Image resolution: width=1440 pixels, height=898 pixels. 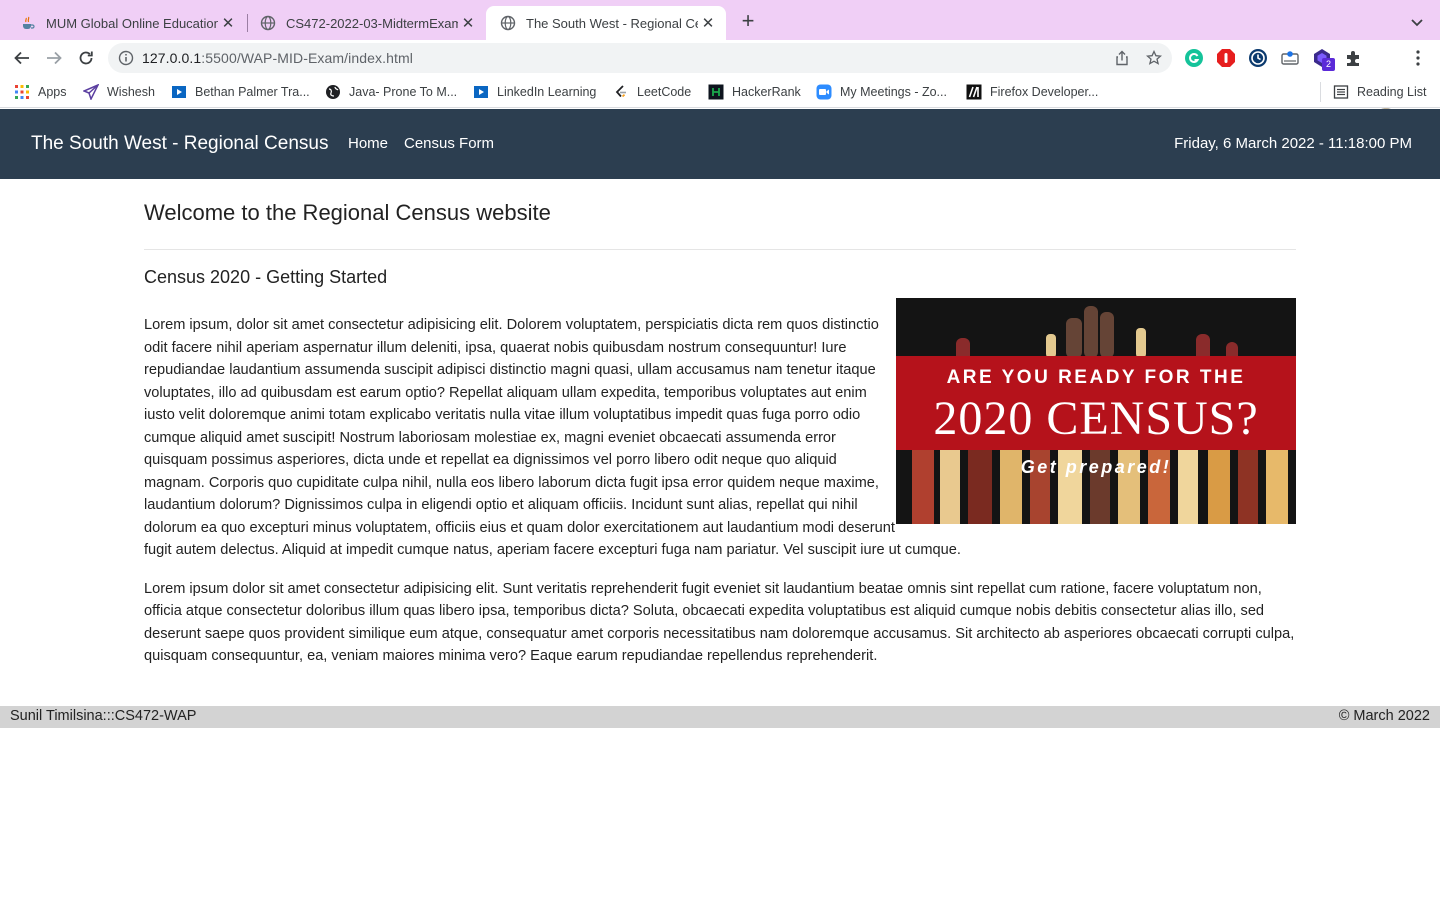 What do you see at coordinates (1320, 92) in the screenshot?
I see `bookmarks-divider` at bounding box center [1320, 92].